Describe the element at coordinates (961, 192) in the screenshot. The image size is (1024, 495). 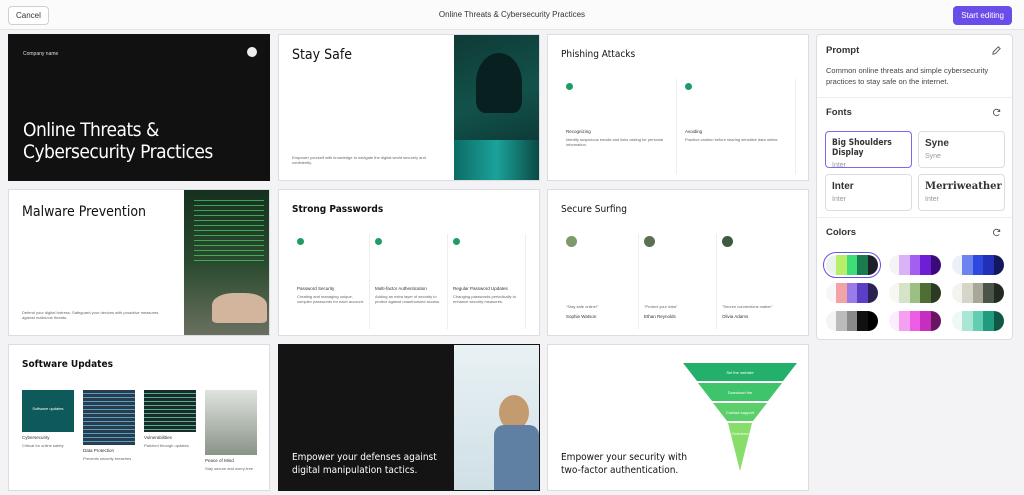
I see `font-option-merriweather: Merriweather Inter` at that location.